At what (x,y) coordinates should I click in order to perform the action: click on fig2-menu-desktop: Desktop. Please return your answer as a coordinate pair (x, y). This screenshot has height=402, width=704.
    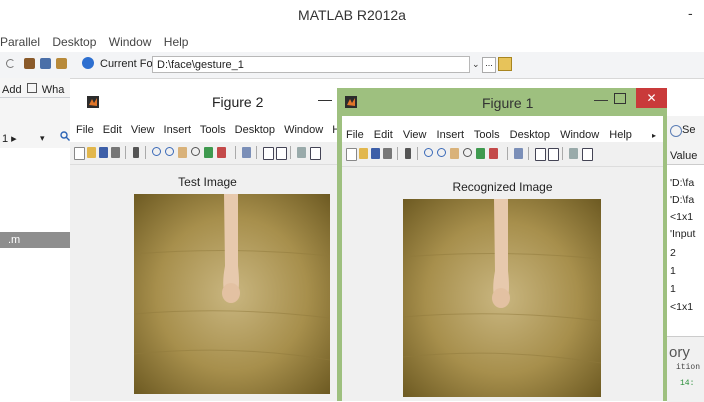
    Looking at the image, I should click on (255, 130).